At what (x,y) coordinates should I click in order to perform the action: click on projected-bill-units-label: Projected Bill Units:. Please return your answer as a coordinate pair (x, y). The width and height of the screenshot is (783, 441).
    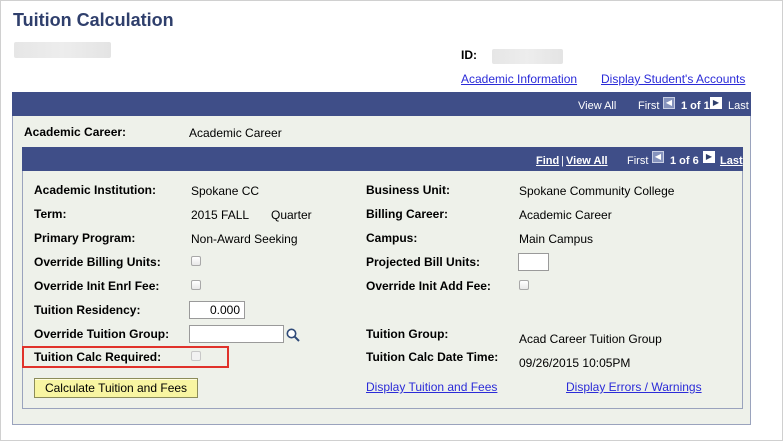
    Looking at the image, I should click on (423, 262).